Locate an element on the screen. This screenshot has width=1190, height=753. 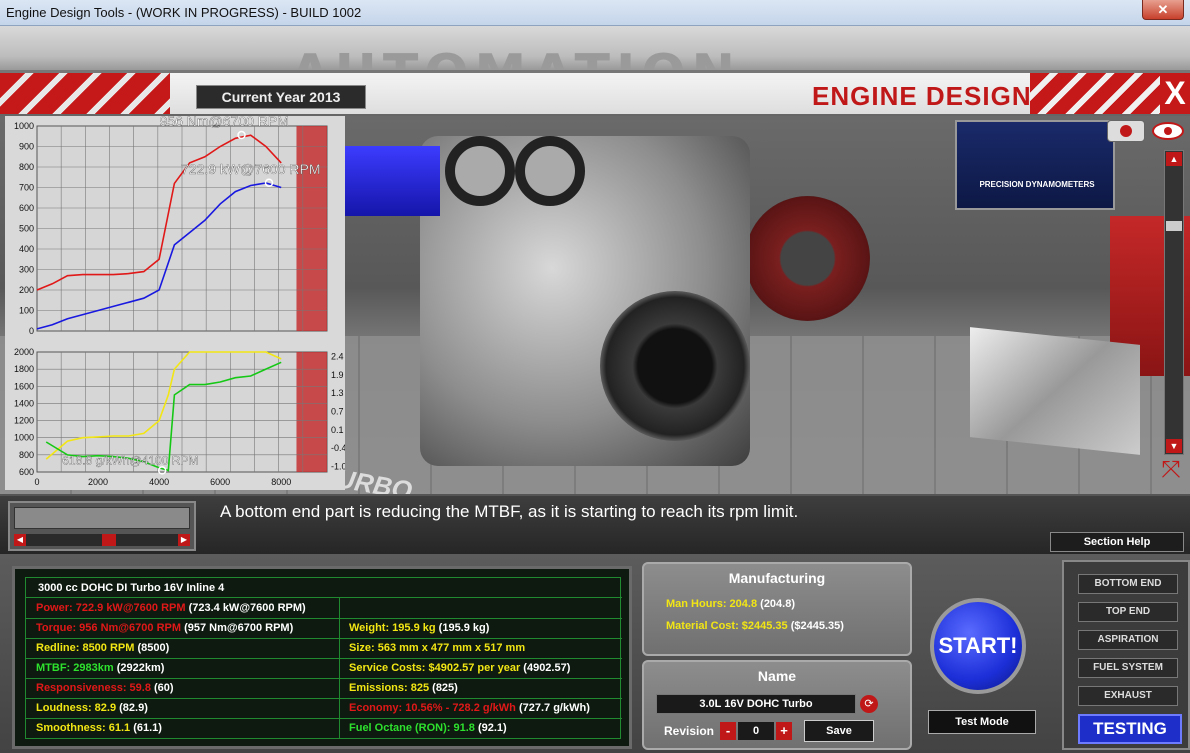
y-tick-label: 100 is located at coordinates (26, 311).